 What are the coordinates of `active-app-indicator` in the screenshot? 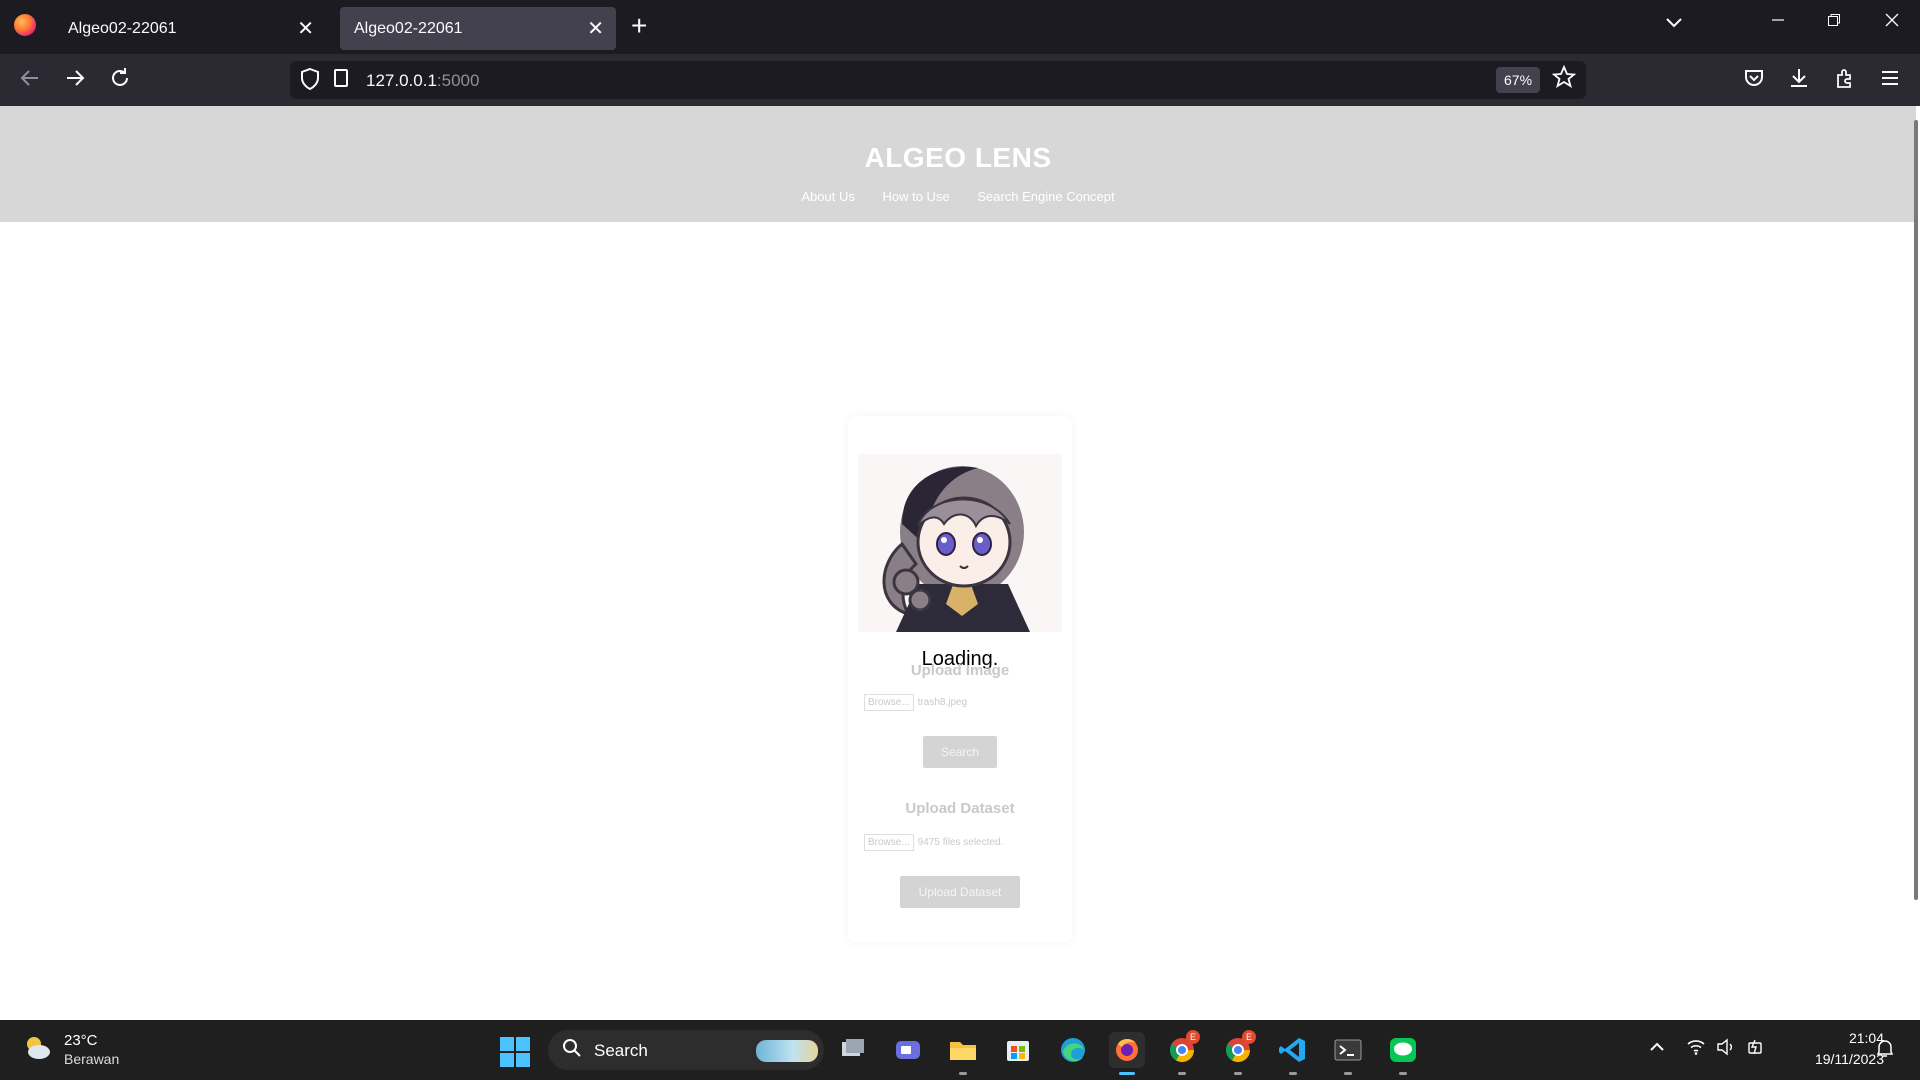 It's located at (1127, 1073).